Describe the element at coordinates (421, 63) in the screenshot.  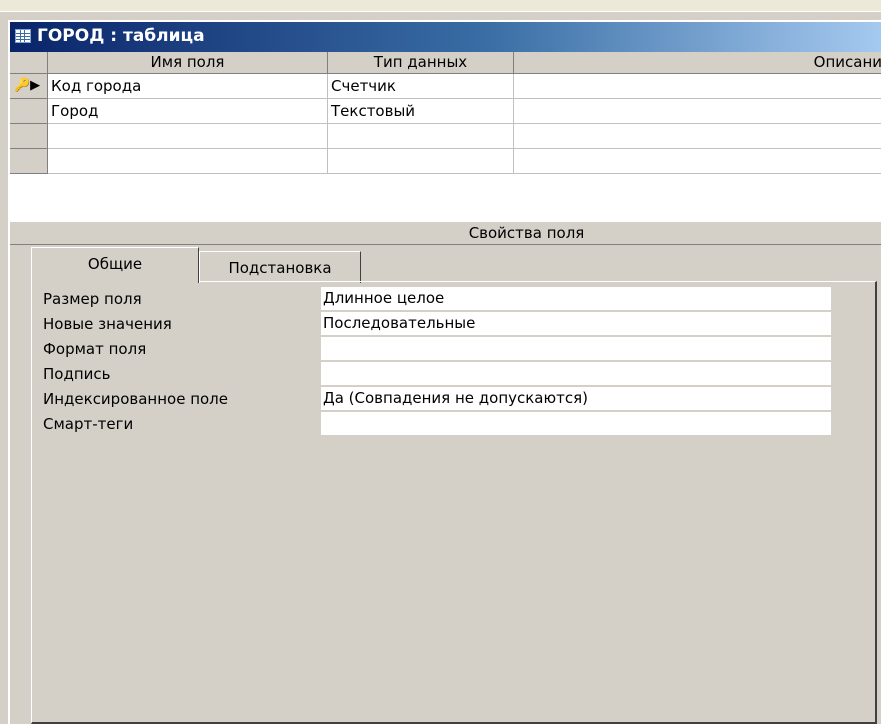
I see `column-header-data-type: Тип данных` at that location.